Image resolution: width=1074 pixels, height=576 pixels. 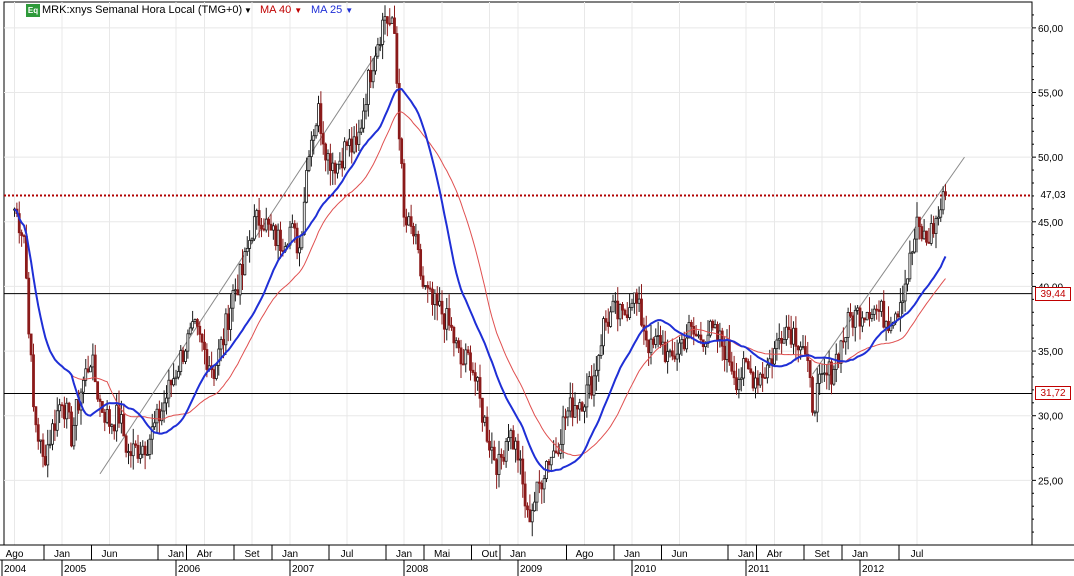 What do you see at coordinates (332, 10) in the screenshot?
I see `ma25-label: MA 25 ▼` at bounding box center [332, 10].